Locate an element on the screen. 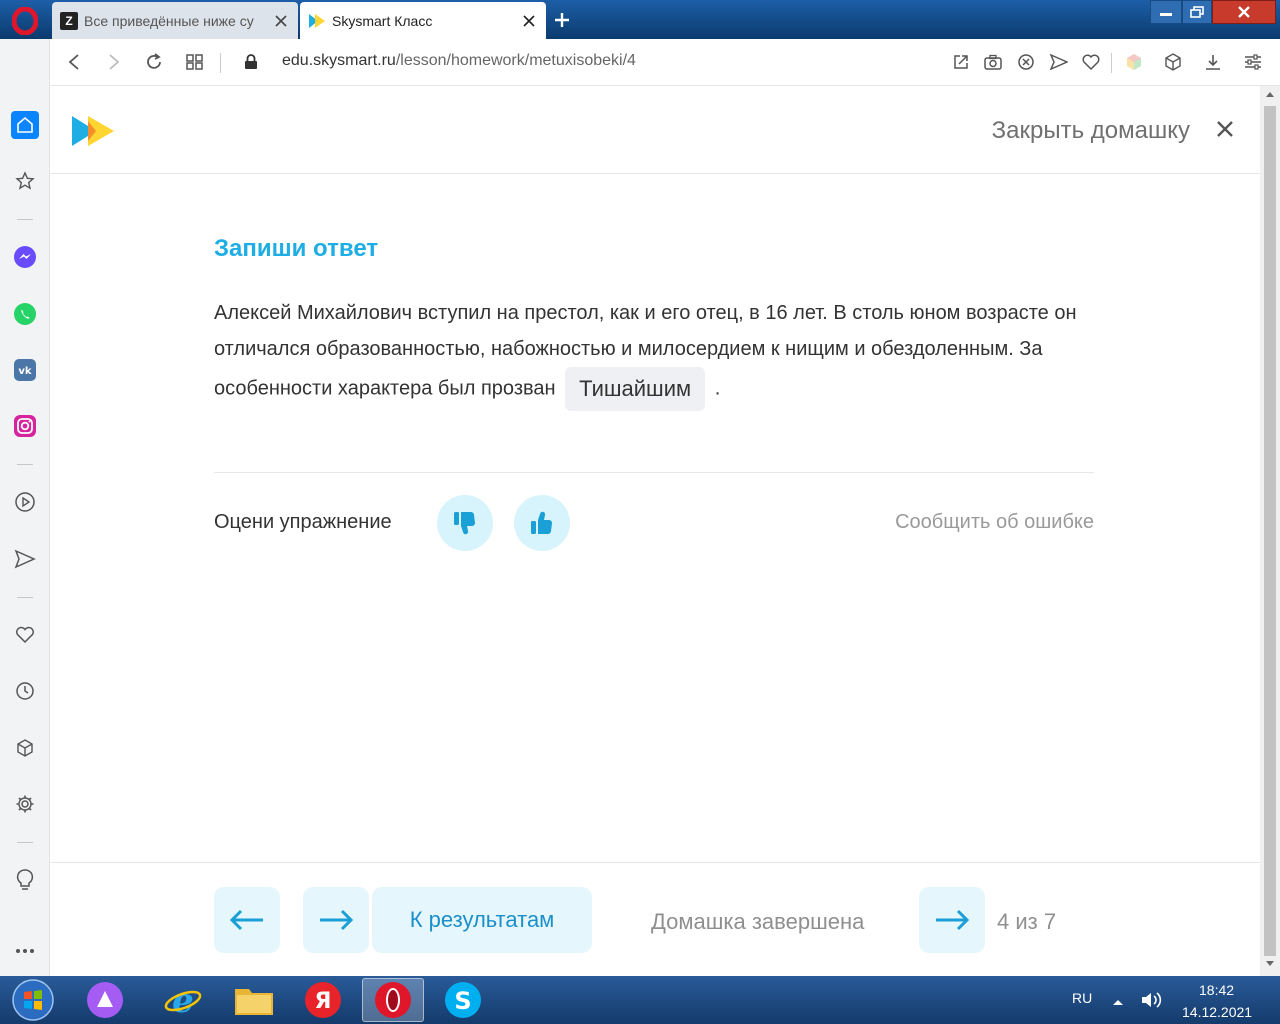 The height and width of the screenshot is (1024, 1280). start-button is located at coordinates (33, 1000).